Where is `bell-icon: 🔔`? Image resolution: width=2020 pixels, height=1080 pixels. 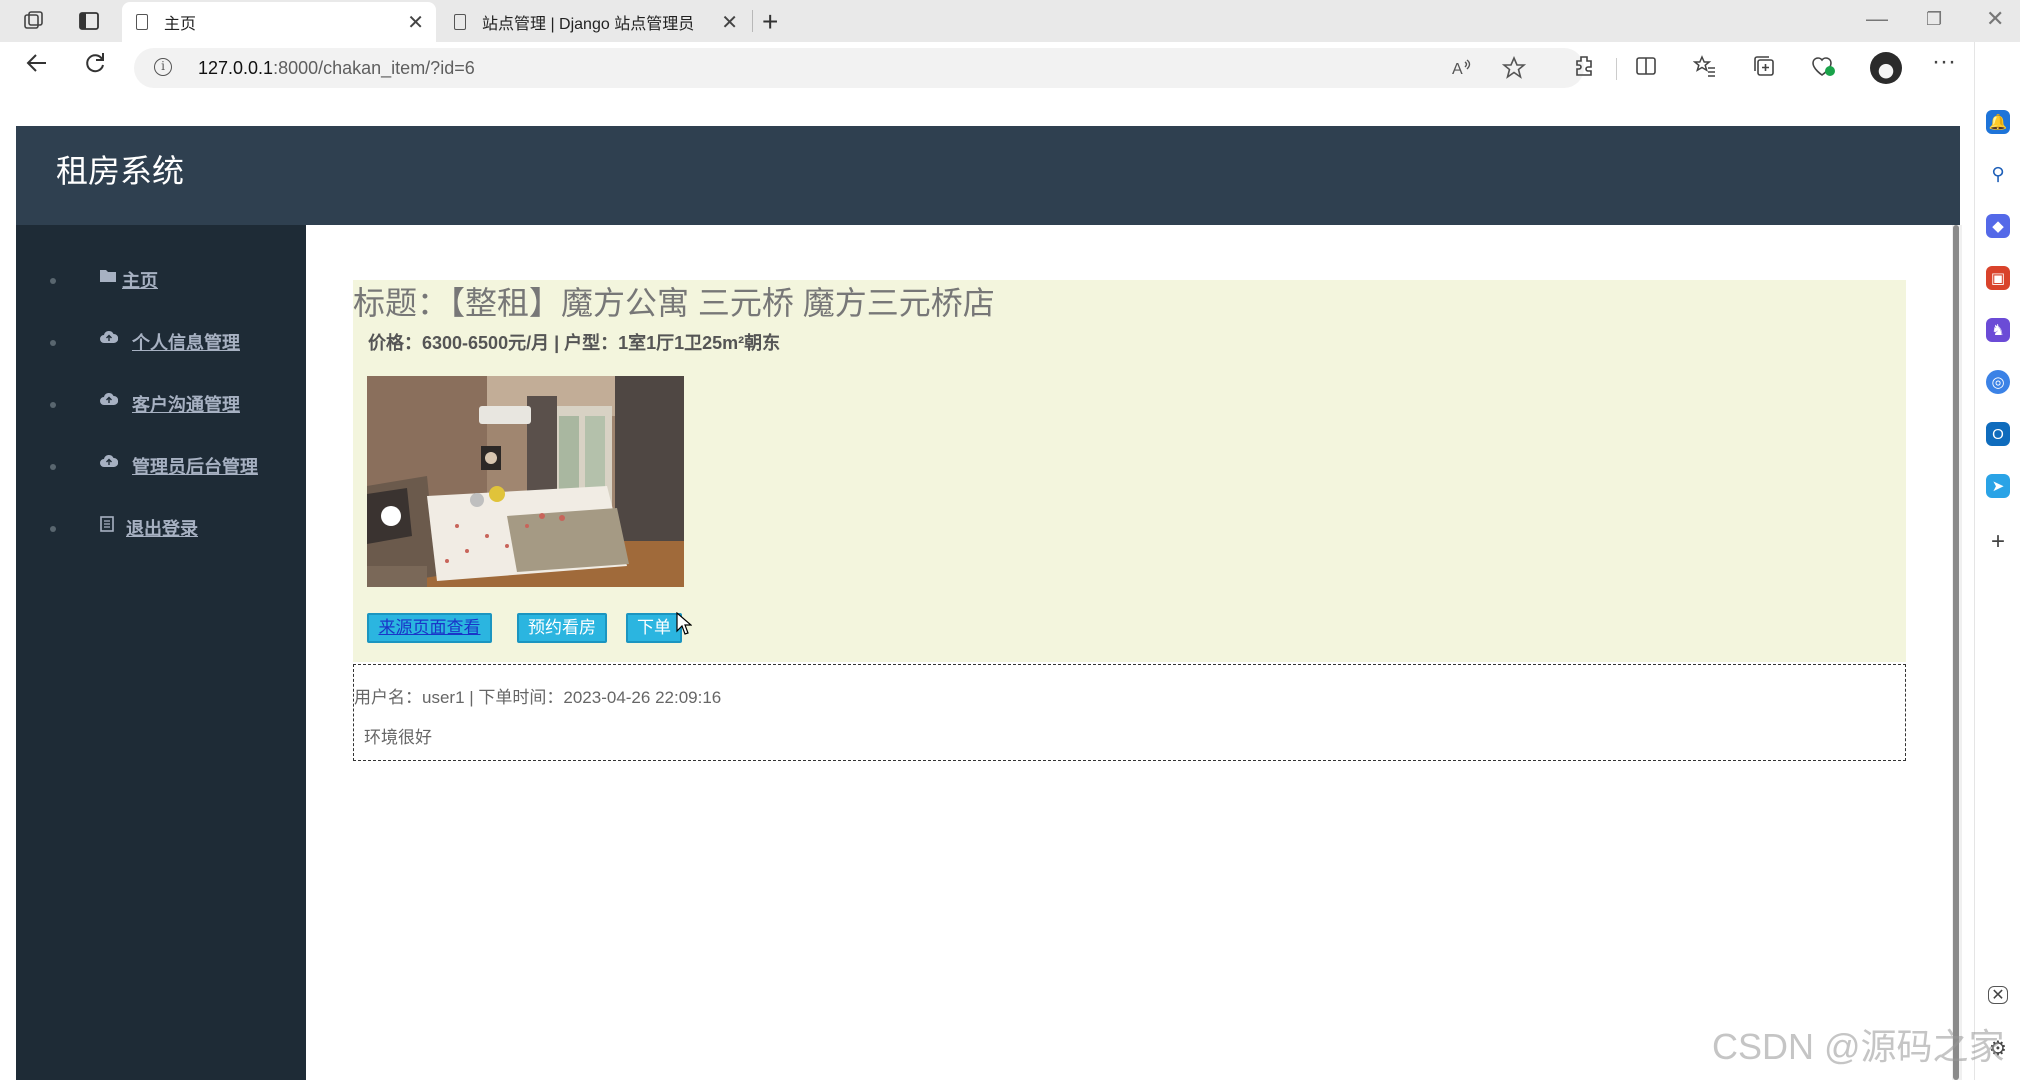 bell-icon: 🔔 is located at coordinates (1998, 122).